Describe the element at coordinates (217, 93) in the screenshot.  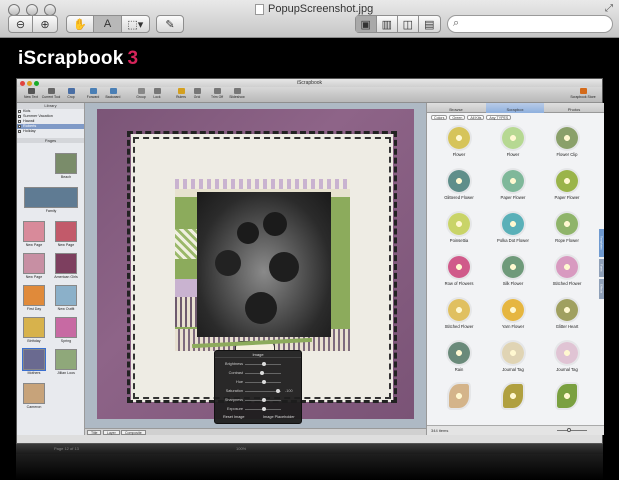
I see `toolbar-button-trim-off: Trim Off` at that location.